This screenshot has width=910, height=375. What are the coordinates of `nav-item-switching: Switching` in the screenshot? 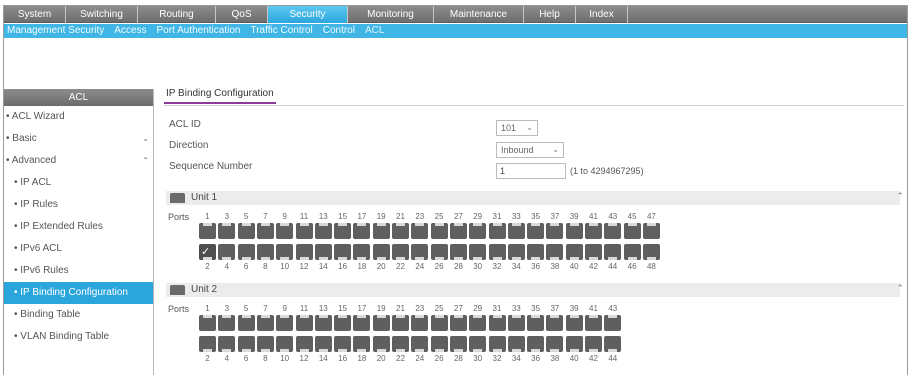 It's located at (102, 14).